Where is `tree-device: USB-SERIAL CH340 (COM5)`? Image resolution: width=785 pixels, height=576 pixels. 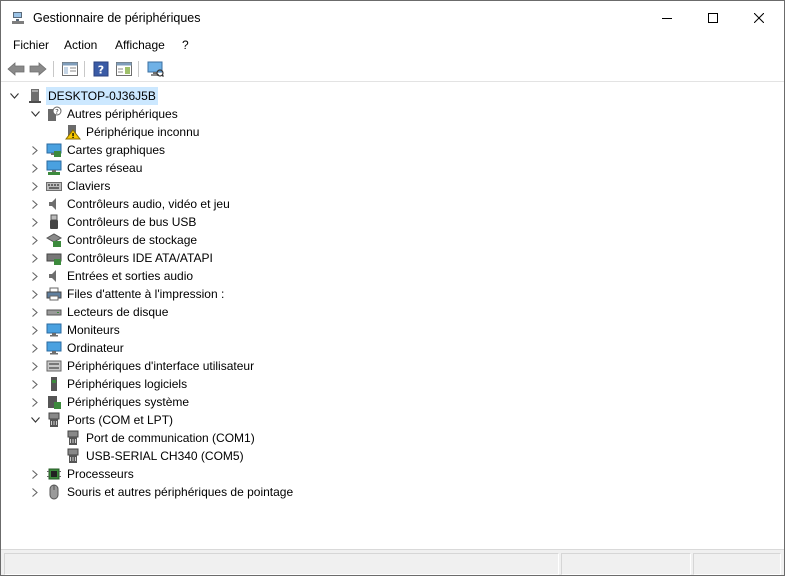
tree-device: USB-SERIAL CH340 (COM5) is located at coordinates (392, 456).